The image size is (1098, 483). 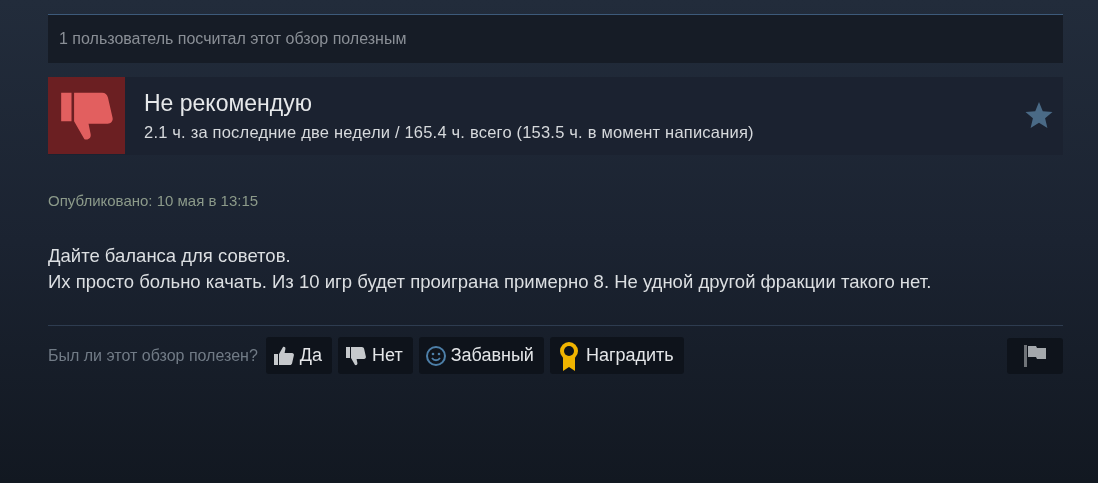 I want to click on posted-date: Опубликовано: 10 мая в 13:15, so click(x=154, y=200).